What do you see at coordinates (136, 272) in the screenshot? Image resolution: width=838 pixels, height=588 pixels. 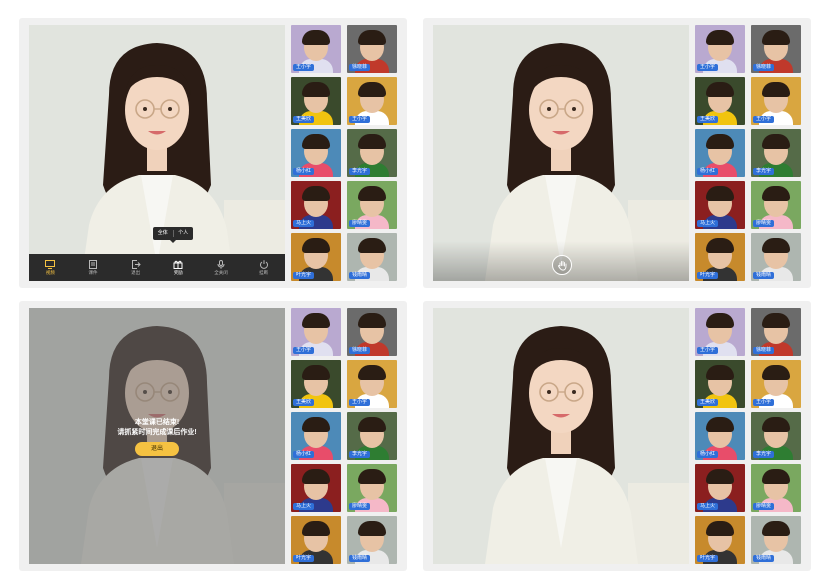 I see `toolbar-exit-label: 退出` at bounding box center [136, 272].